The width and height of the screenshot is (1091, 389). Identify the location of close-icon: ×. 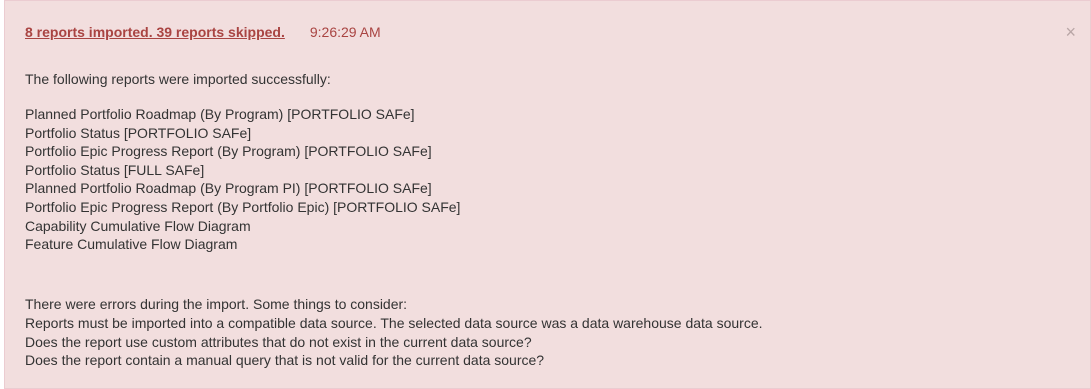
(1070, 32).